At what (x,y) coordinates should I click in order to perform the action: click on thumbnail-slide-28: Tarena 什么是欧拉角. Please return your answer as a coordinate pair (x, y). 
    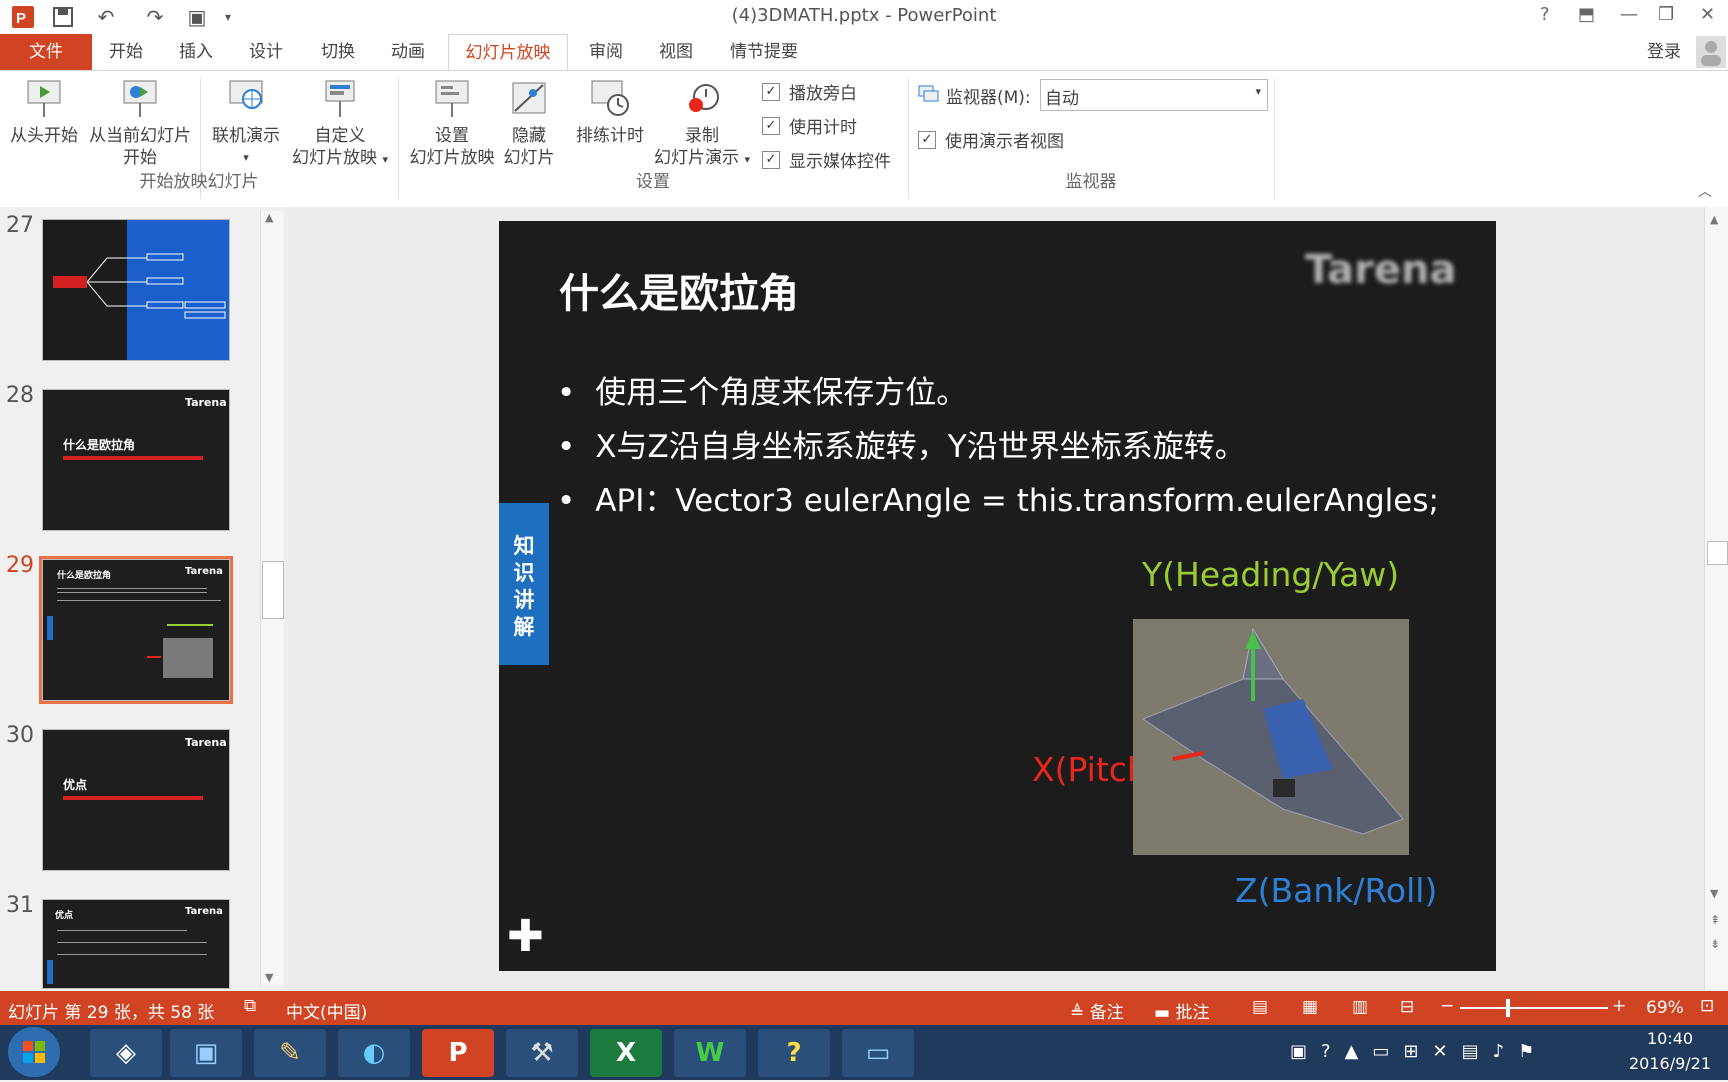
    Looking at the image, I should click on (136, 460).